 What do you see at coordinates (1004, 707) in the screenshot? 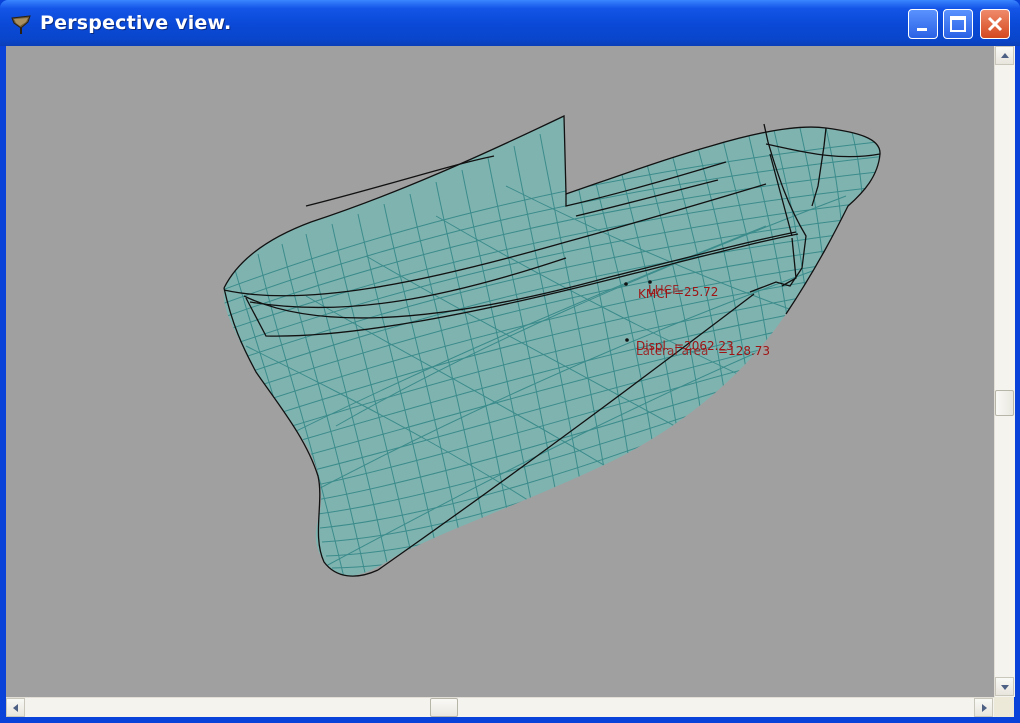
I see `scrollbar-corner` at bounding box center [1004, 707].